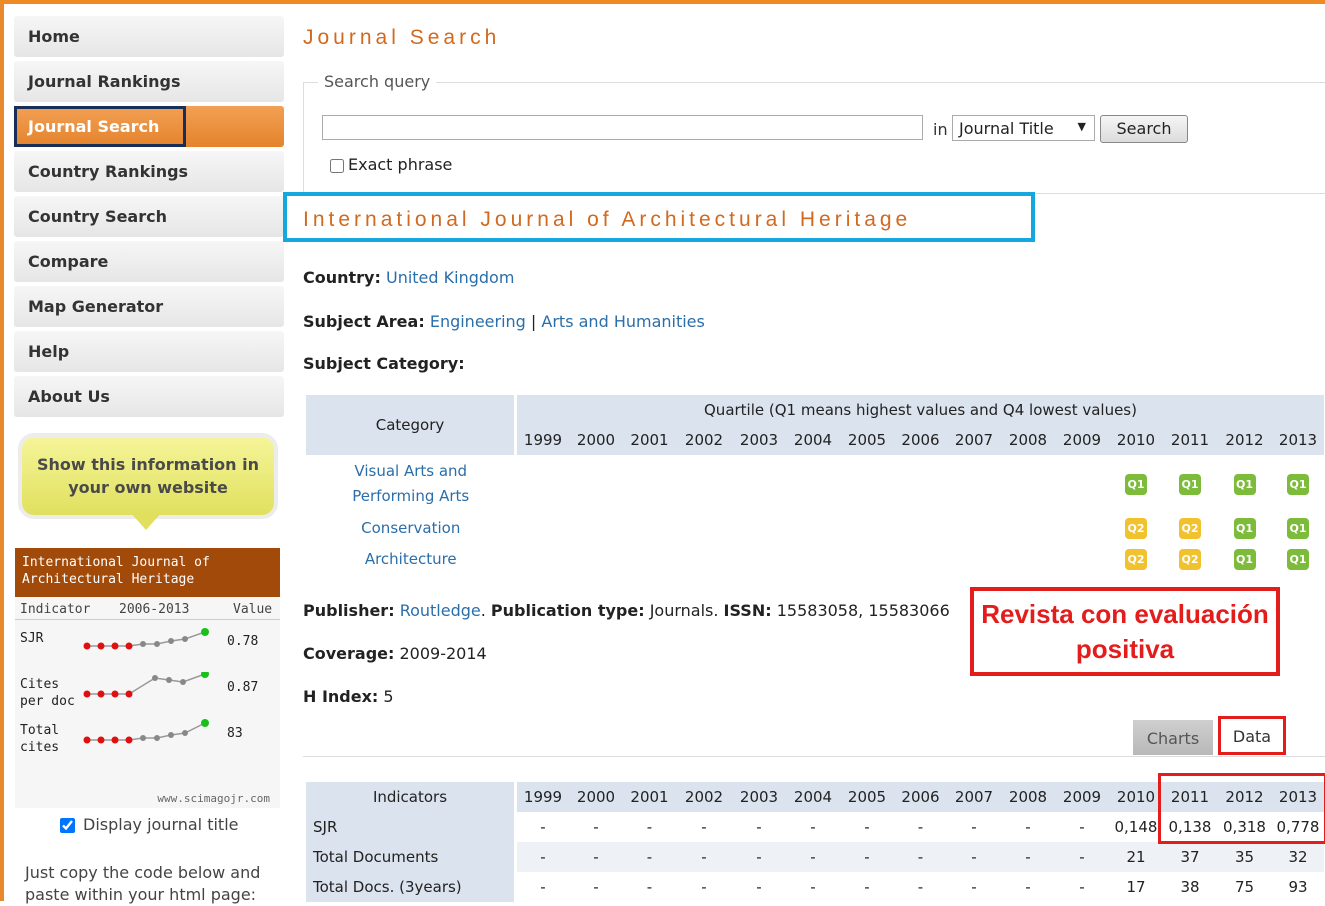 The height and width of the screenshot is (906, 1325). What do you see at coordinates (154, 609) in the screenshot?
I see `widget-col-range: 2006-2013` at bounding box center [154, 609].